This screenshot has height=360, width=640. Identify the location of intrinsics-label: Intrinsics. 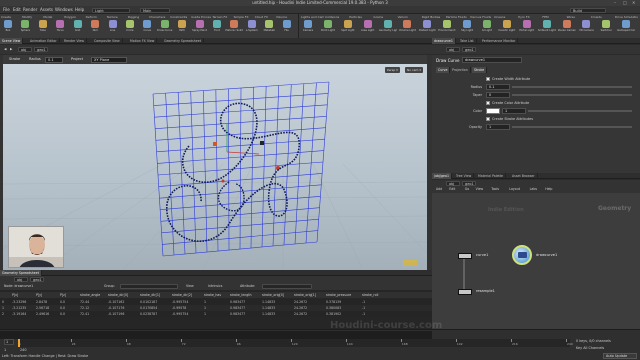
(215, 286).